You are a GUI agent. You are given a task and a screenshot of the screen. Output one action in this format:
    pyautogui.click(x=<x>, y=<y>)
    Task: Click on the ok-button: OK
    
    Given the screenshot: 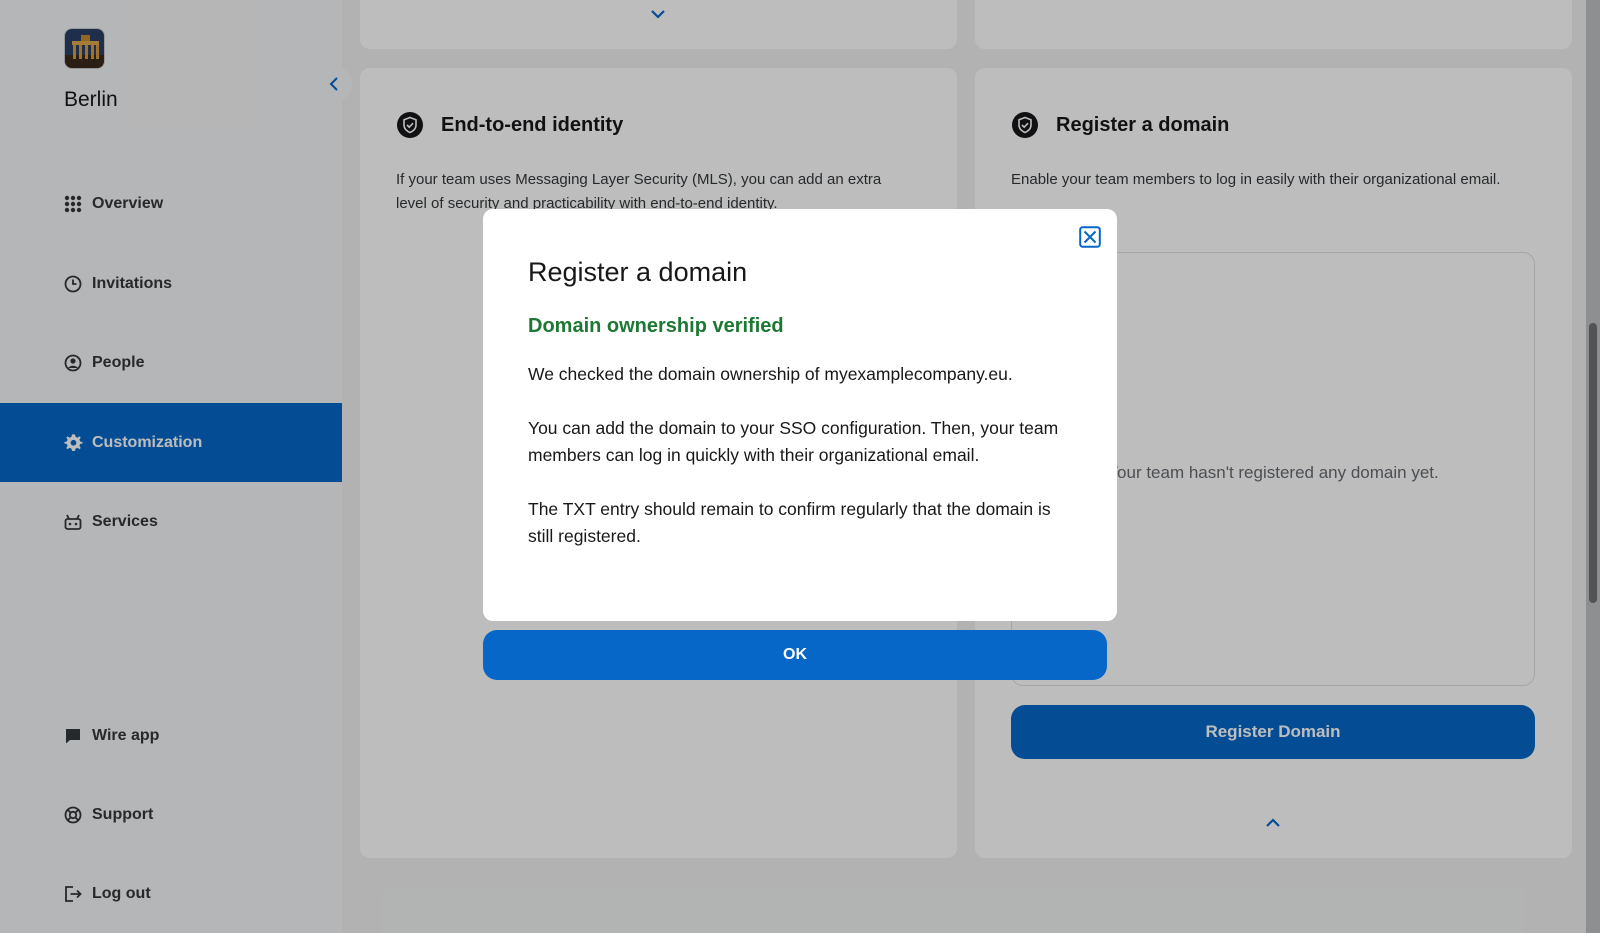 What is the action you would take?
    pyautogui.click(x=795, y=655)
    